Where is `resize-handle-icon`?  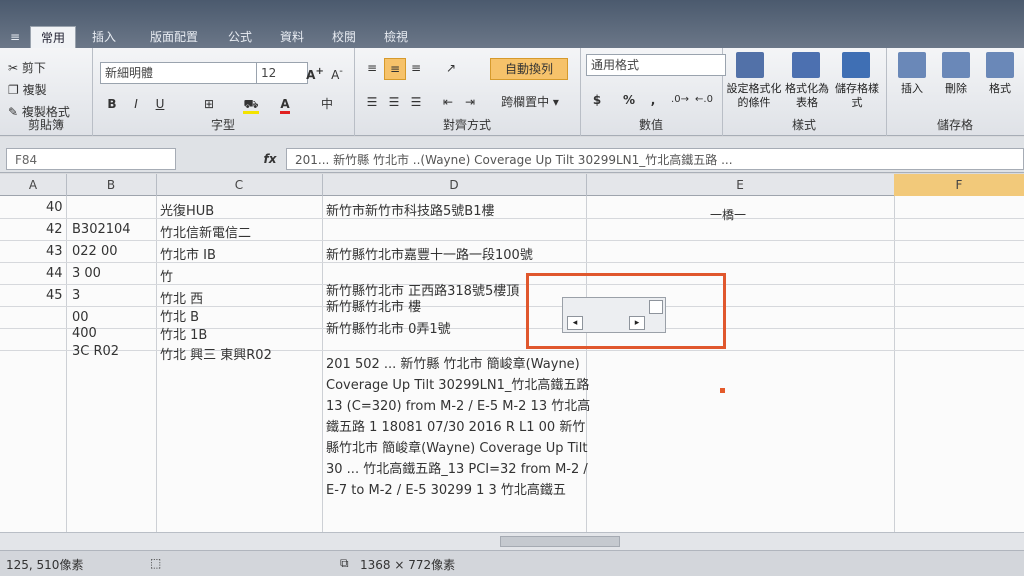
resize-handle-icon is located at coordinates (656, 307).